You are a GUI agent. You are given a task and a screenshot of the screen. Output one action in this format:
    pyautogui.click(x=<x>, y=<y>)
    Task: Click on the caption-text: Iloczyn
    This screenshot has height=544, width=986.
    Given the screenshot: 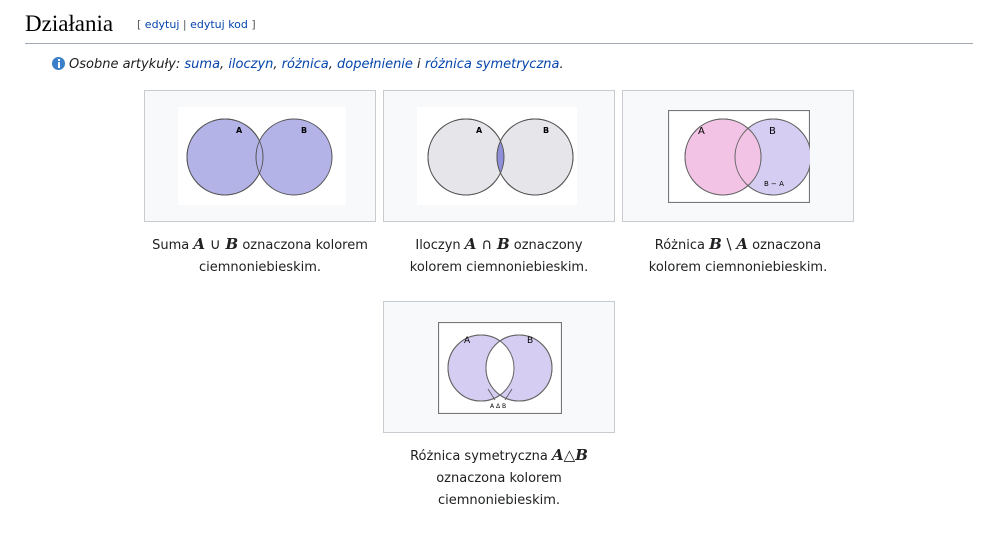 What is the action you would take?
    pyautogui.click(x=440, y=245)
    